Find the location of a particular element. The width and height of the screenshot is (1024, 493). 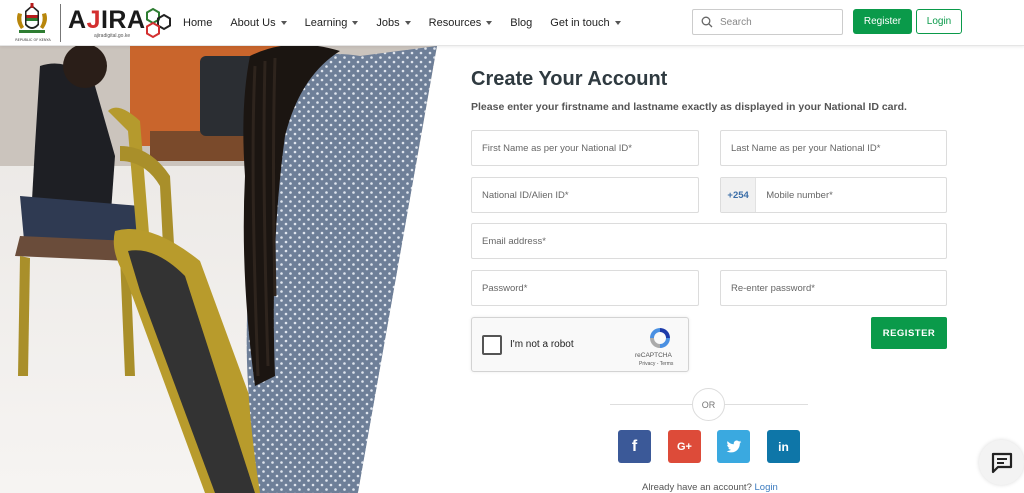

ajira-hexagon-logo-icon is located at coordinates (158, 23).